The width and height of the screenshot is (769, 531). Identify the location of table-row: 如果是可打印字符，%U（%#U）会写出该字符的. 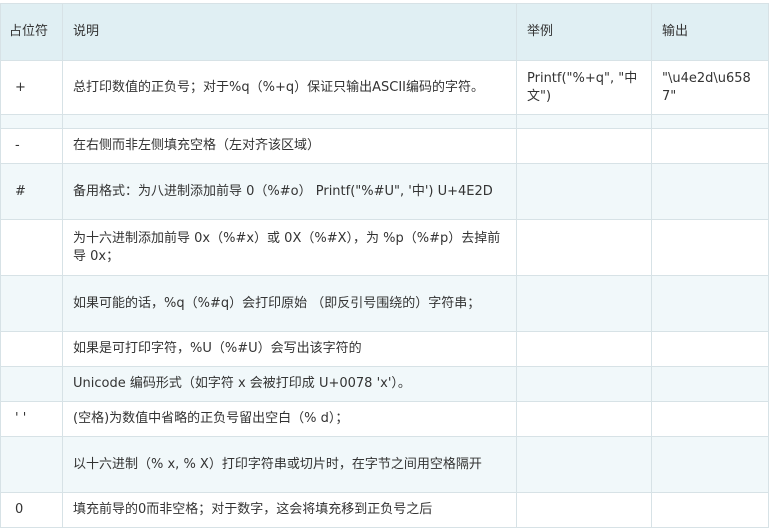
(384, 349).